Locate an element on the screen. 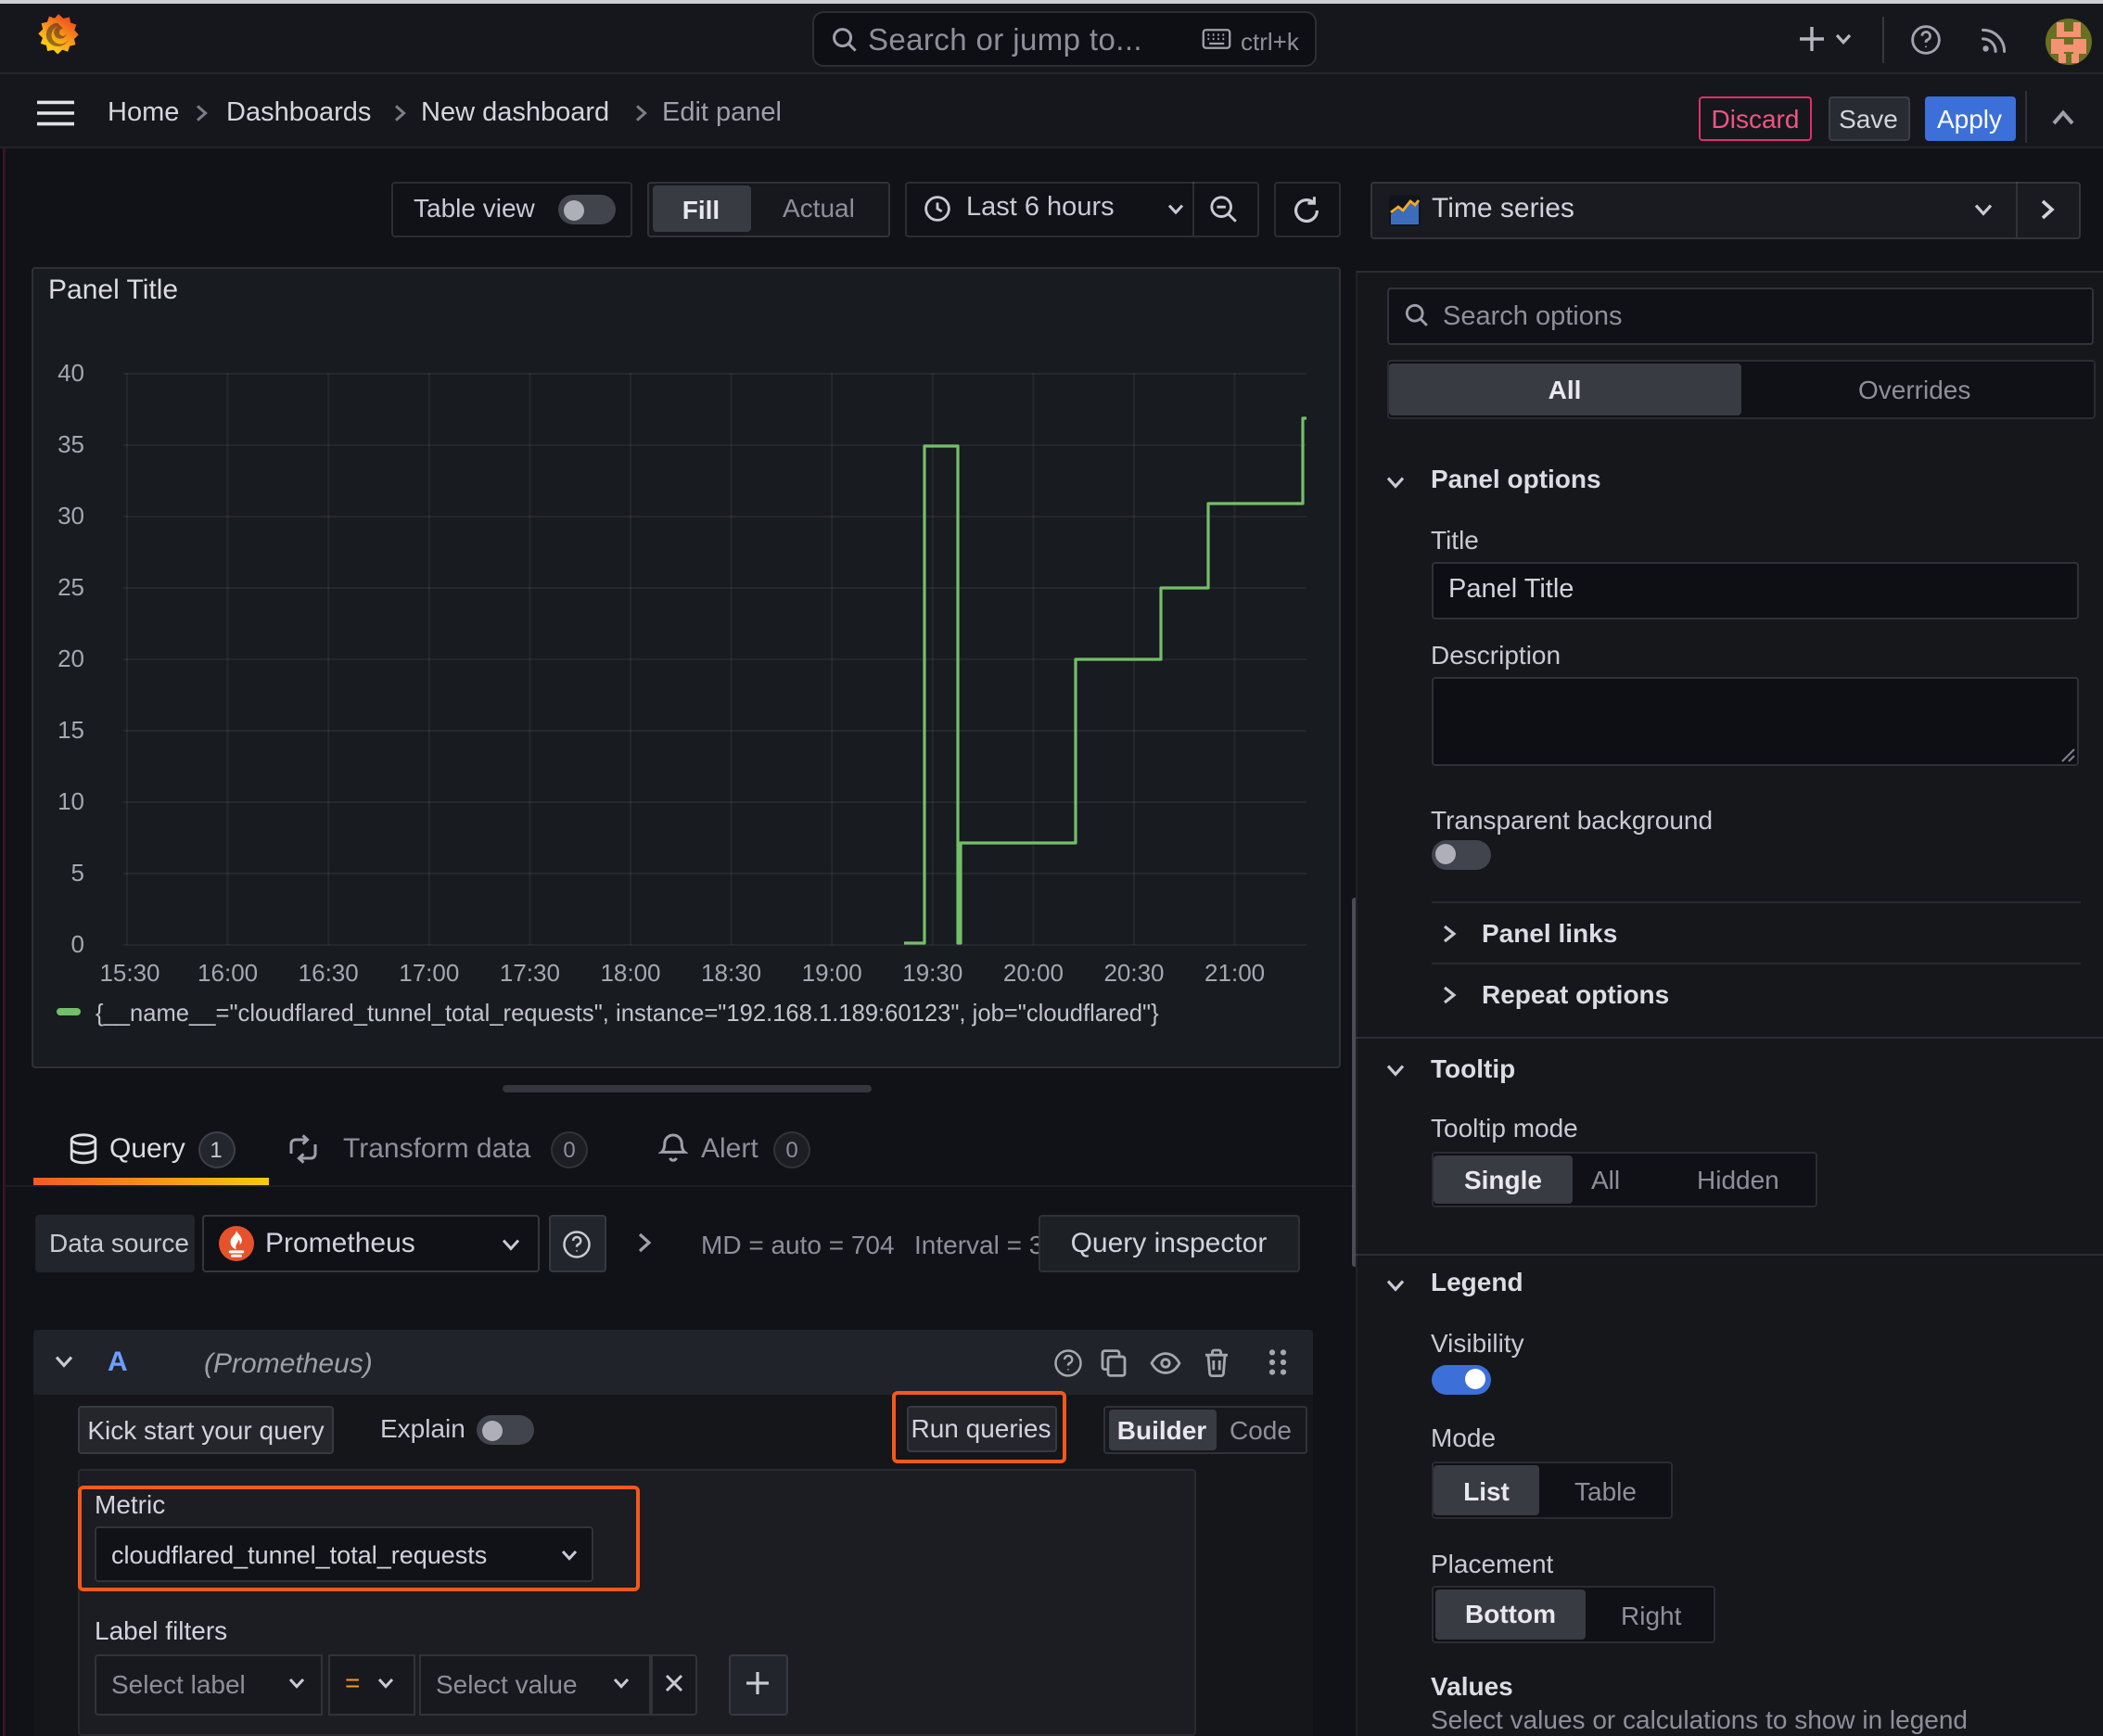 The height and width of the screenshot is (1736, 2103). svg-text: 16:30 is located at coordinates (329, 972).